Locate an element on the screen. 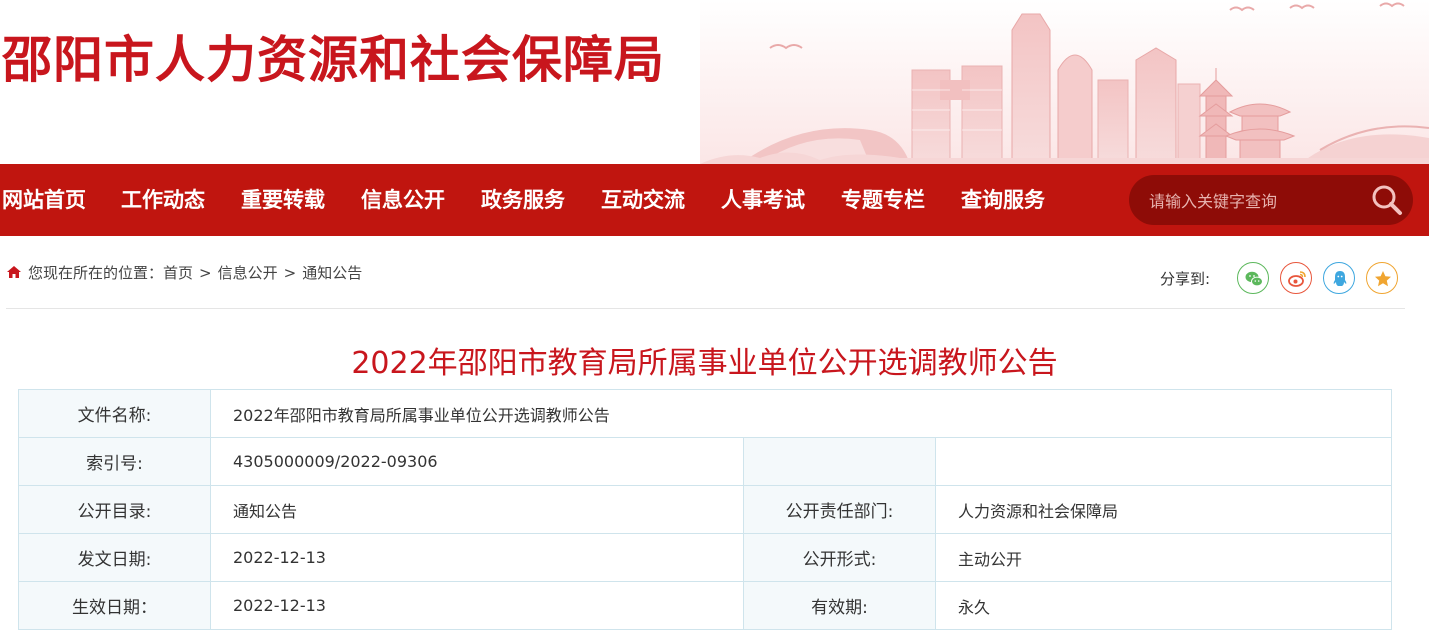 This screenshot has width=1429, height=641. search-icon is located at coordinates (1387, 200).